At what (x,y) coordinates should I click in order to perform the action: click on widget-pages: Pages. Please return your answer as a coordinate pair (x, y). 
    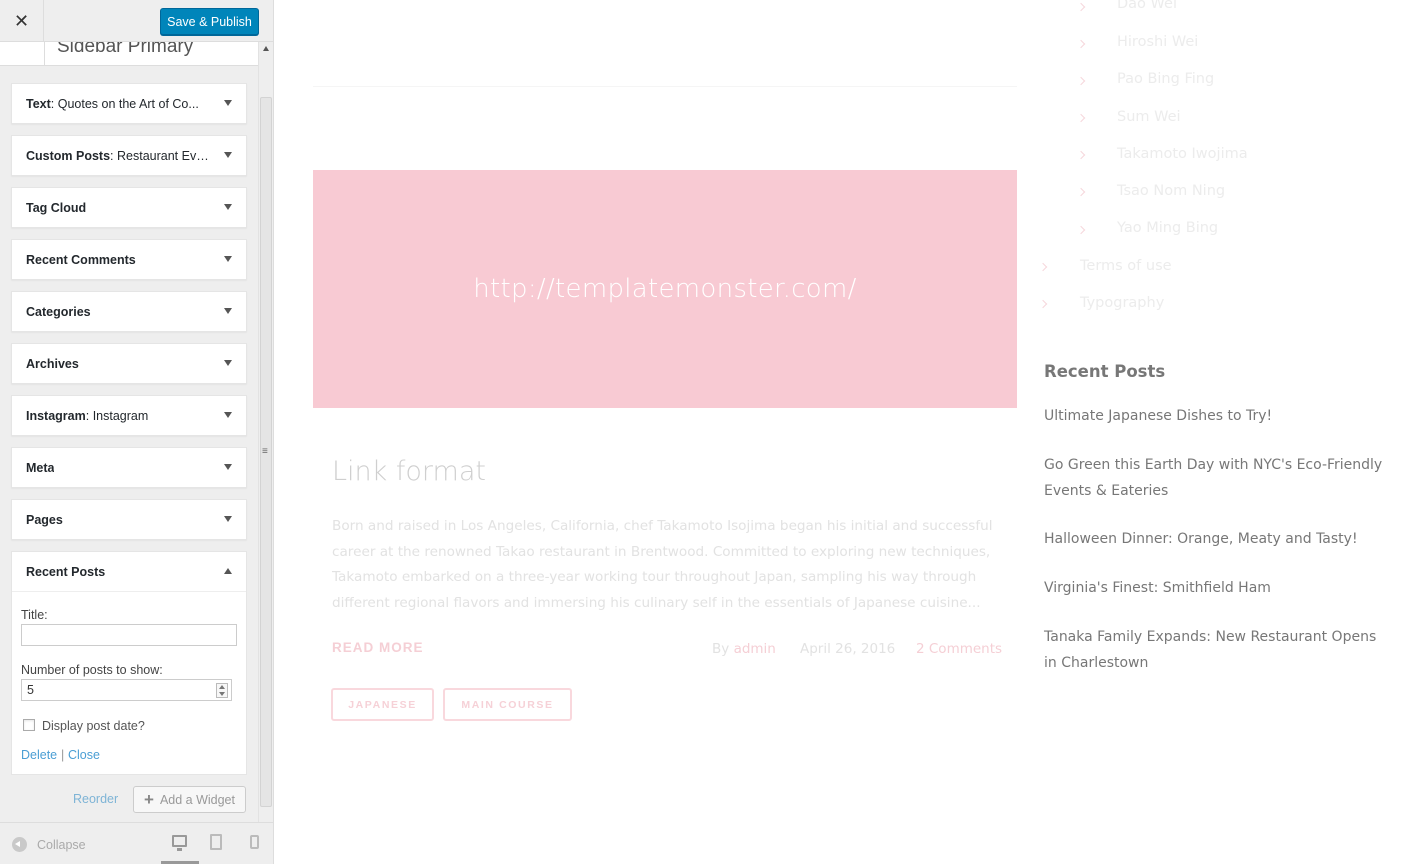
    Looking at the image, I should click on (129, 519).